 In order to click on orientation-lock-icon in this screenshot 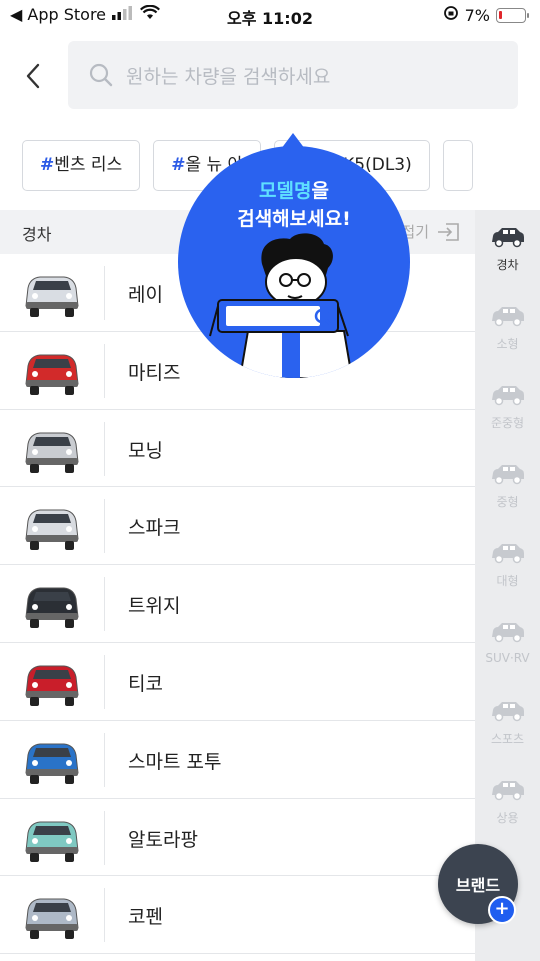, I will do `click(451, 15)`.